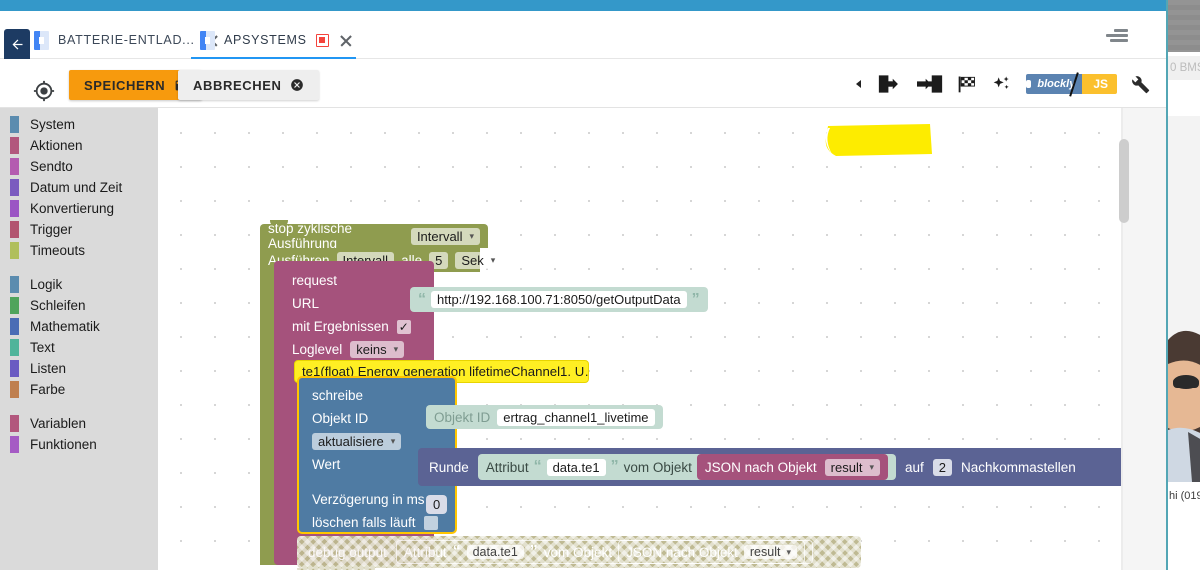  Describe the element at coordinates (297, 85) in the screenshot. I see `cancel-circle-icon` at that location.